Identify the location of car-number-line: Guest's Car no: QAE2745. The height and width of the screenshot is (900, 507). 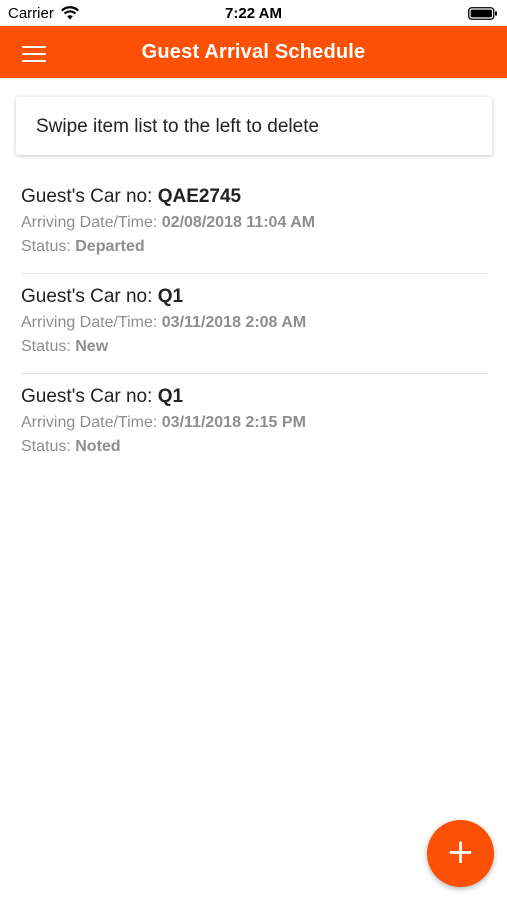
(131, 197).